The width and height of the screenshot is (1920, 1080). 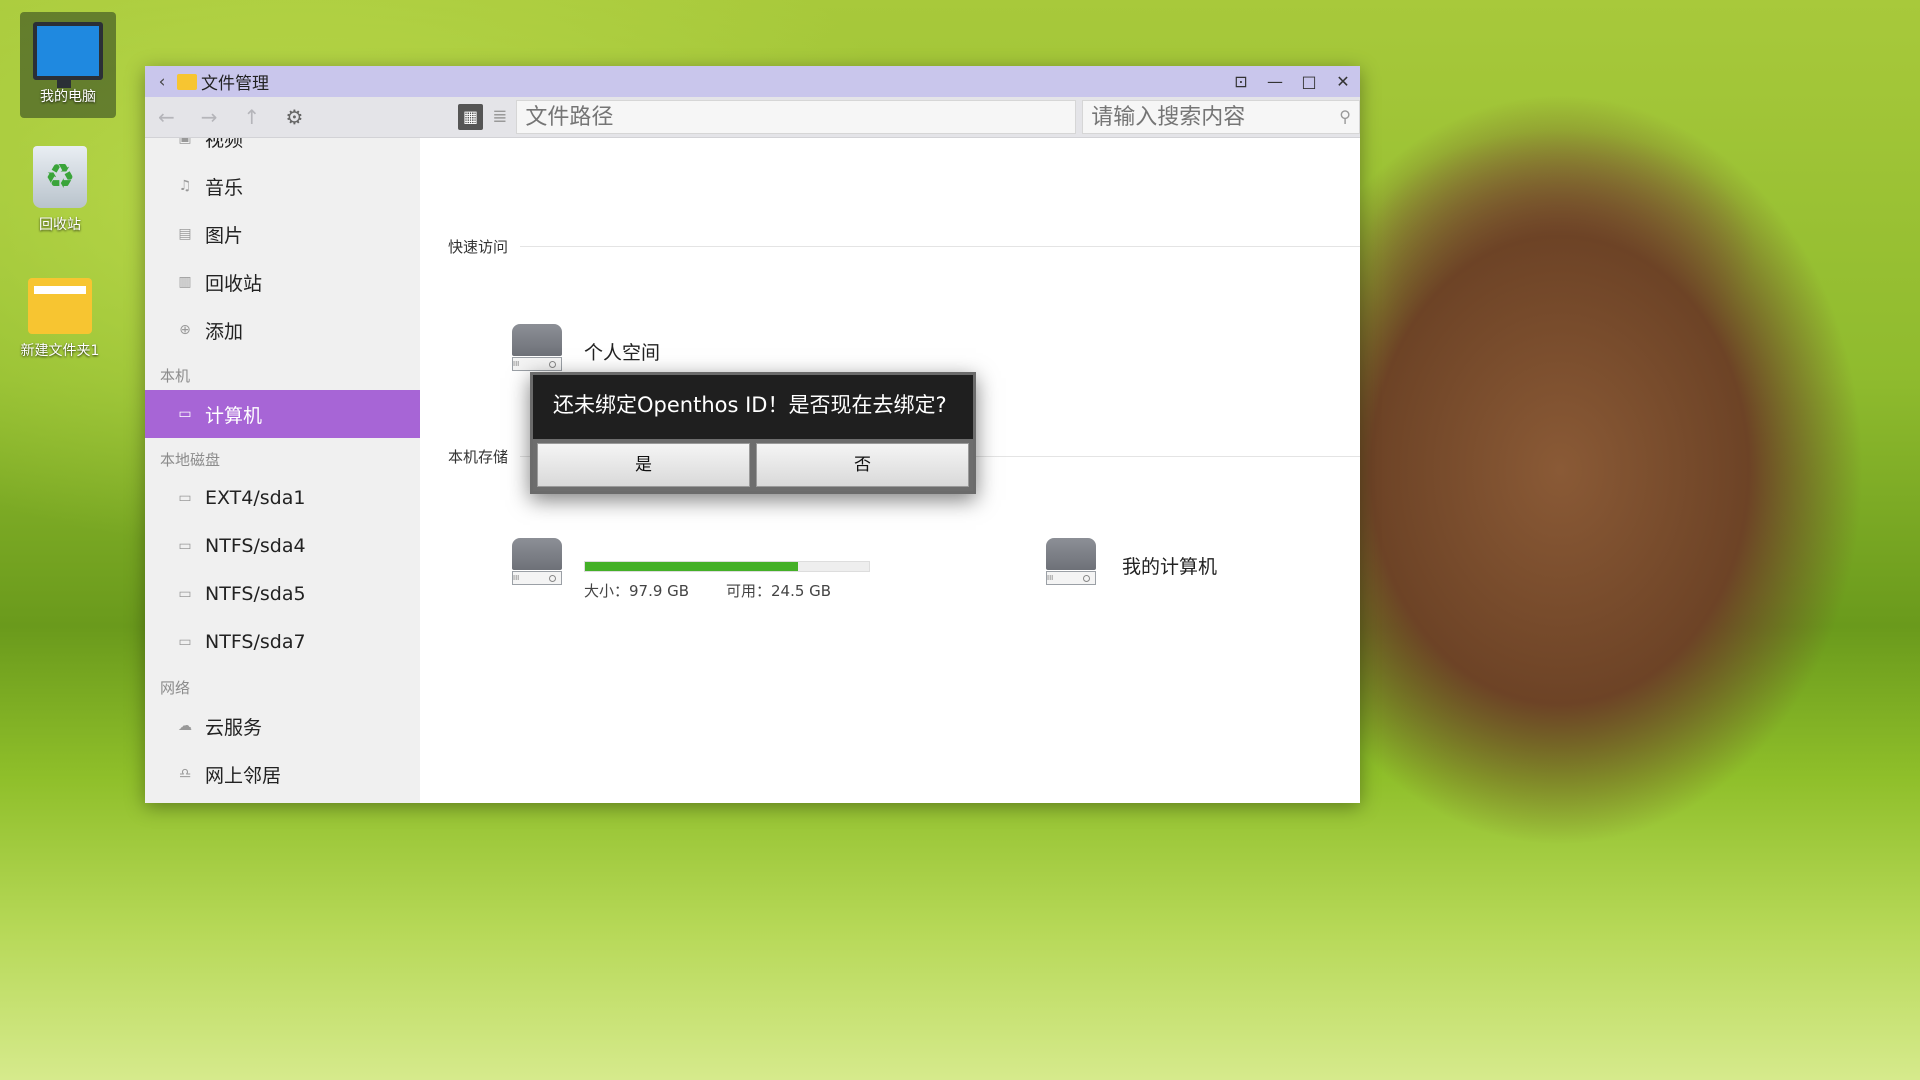 What do you see at coordinates (1309, 81) in the screenshot?
I see `maximize-button: □` at bounding box center [1309, 81].